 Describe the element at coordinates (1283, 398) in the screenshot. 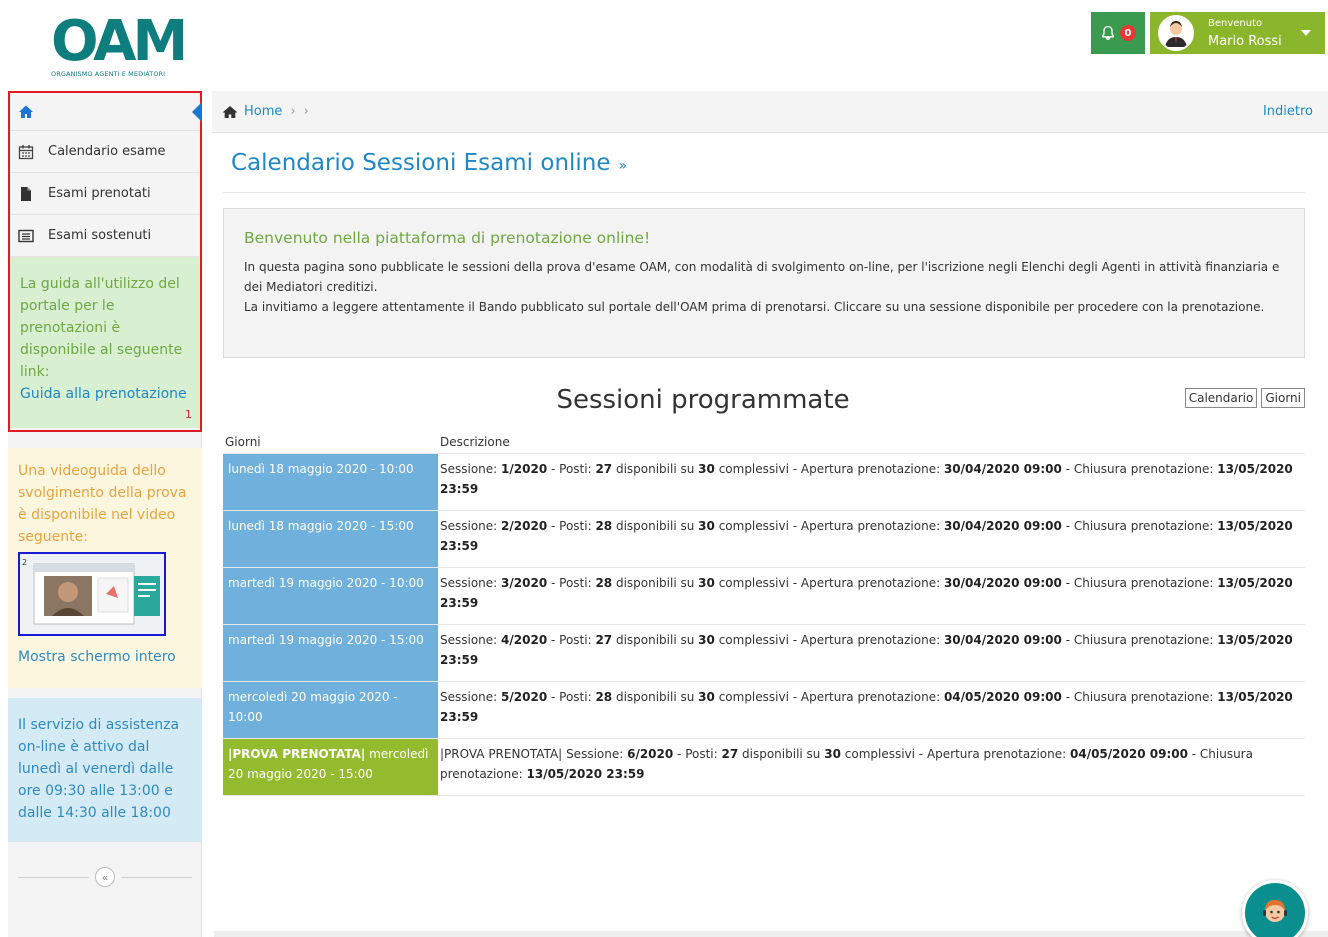

I see `days-view-button: Giorni` at that location.